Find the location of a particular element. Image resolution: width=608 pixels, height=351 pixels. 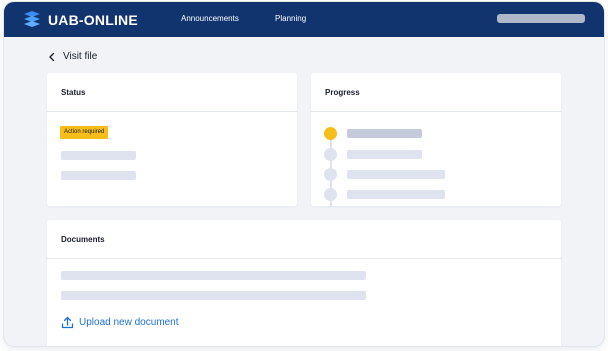

nav-link-announcements: Announcements is located at coordinates (210, 19).